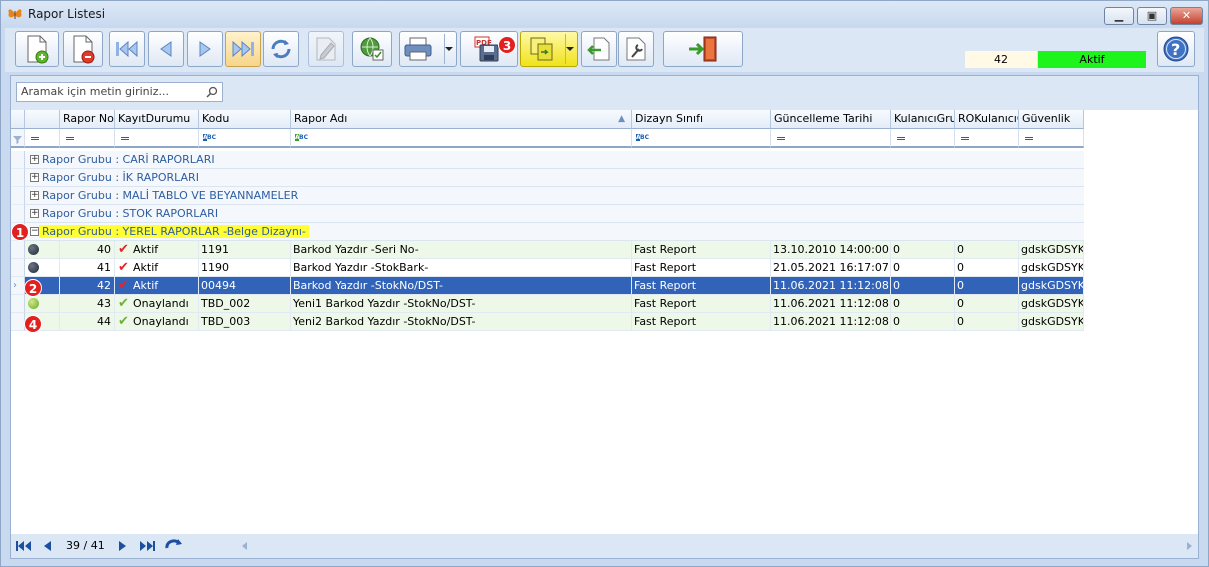 The height and width of the screenshot is (567, 1209). Describe the element at coordinates (245, 304) in the screenshot. I see `cell-kodu: TBD_002` at that location.